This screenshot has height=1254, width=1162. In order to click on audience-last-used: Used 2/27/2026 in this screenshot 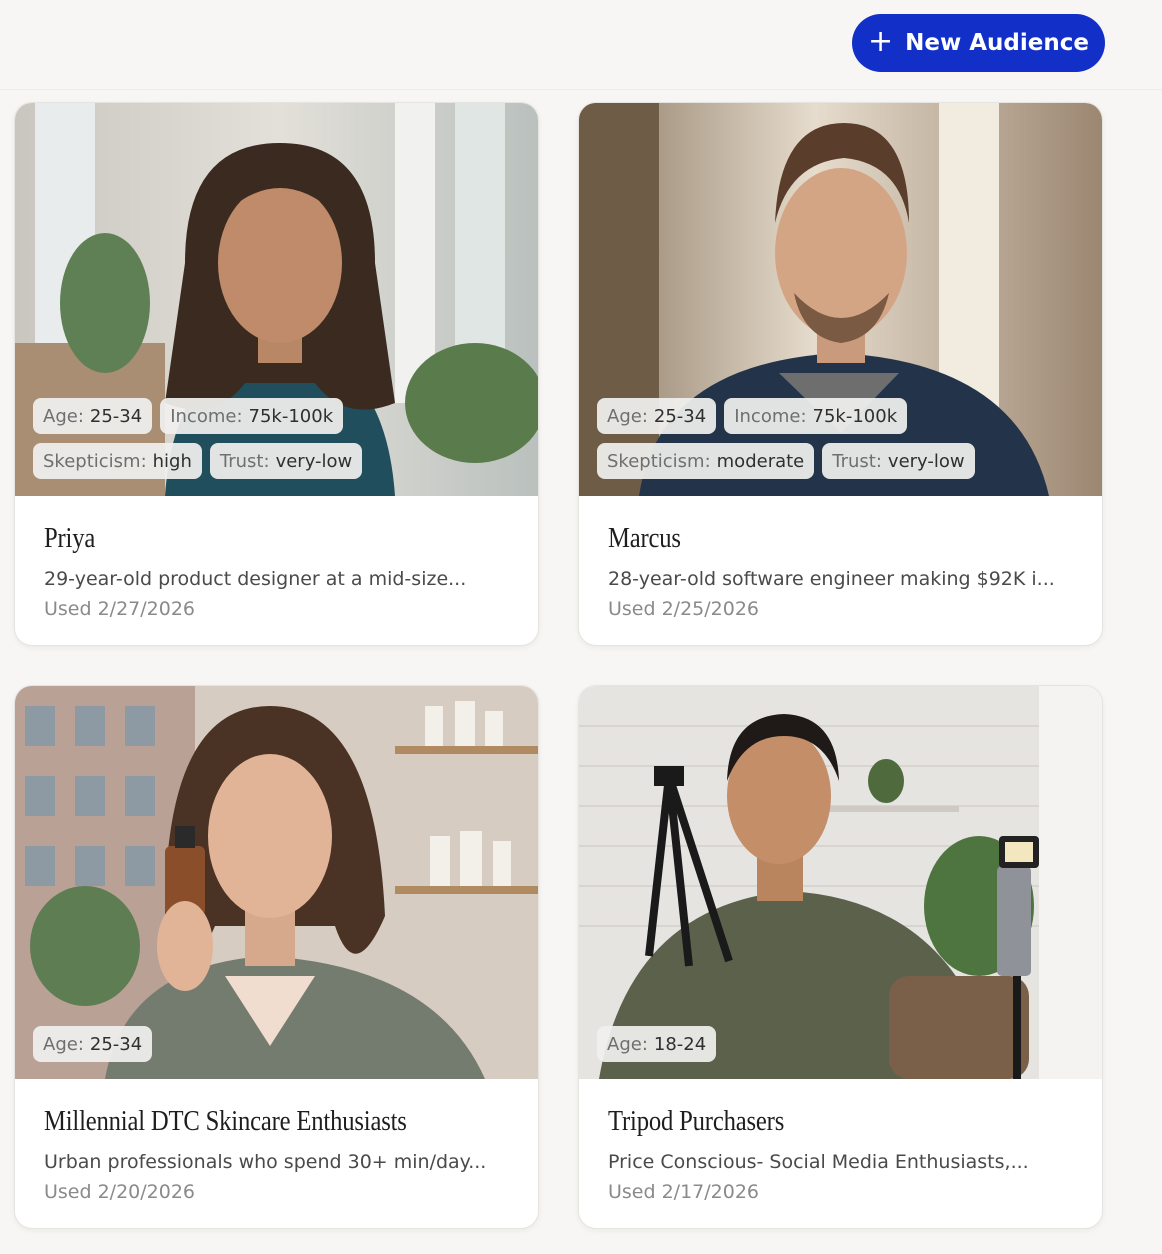, I will do `click(120, 609)`.